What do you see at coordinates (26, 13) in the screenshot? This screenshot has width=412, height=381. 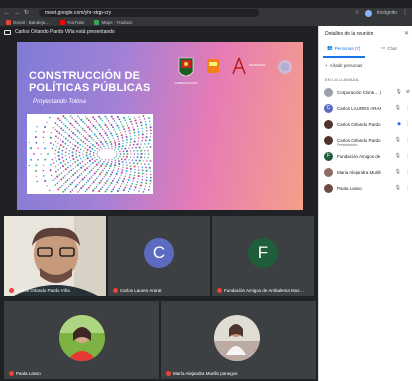 I see `reload-icon: ↻` at bounding box center [26, 13].